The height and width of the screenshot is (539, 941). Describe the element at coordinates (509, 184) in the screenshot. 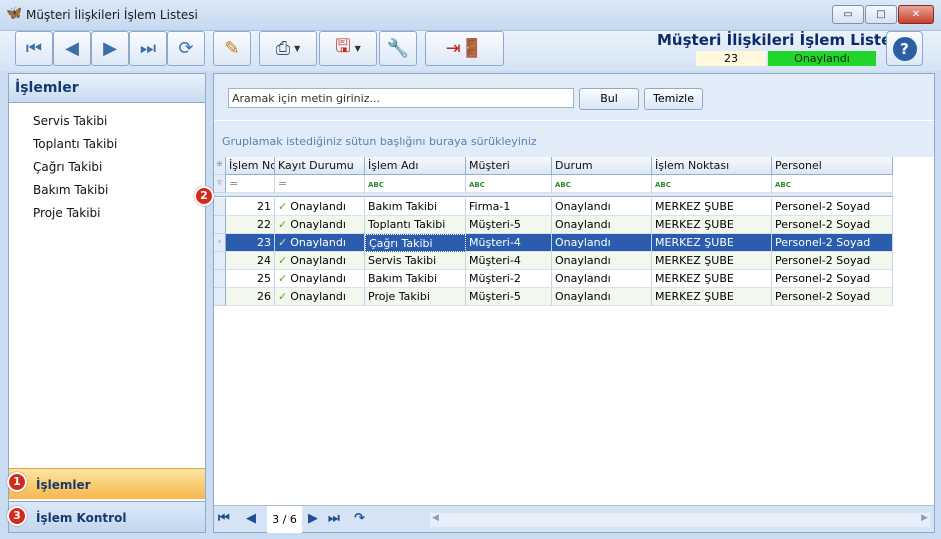

I see `filter-cell-musteri: ABC` at that location.